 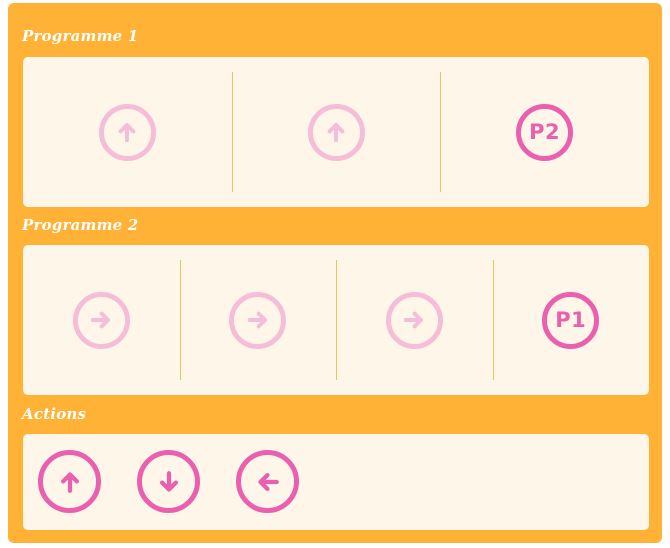 I want to click on action-up-button, so click(x=69, y=481).